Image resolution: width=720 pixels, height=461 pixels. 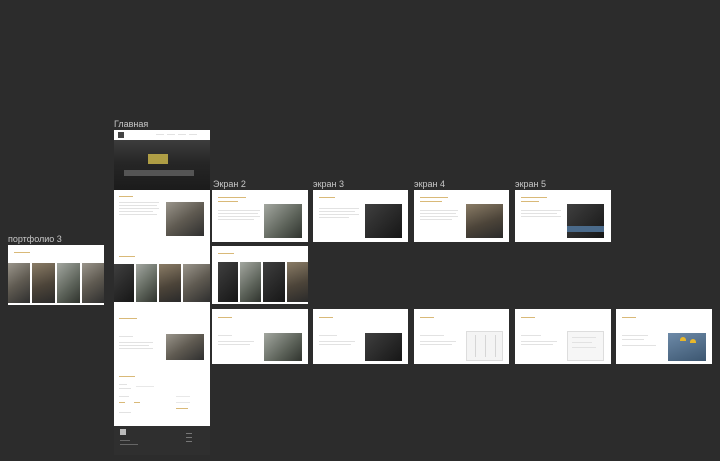 What do you see at coordinates (123, 432) in the screenshot?
I see `footer-logo-grid-icon` at bounding box center [123, 432].